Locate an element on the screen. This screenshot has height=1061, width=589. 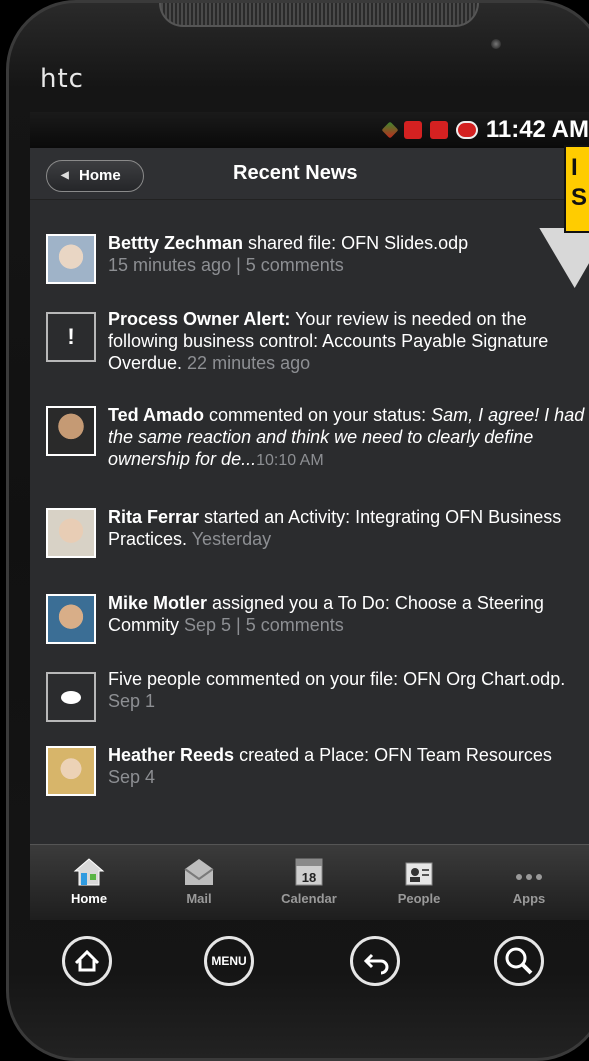
search-icon is located at coordinates (519, 961).